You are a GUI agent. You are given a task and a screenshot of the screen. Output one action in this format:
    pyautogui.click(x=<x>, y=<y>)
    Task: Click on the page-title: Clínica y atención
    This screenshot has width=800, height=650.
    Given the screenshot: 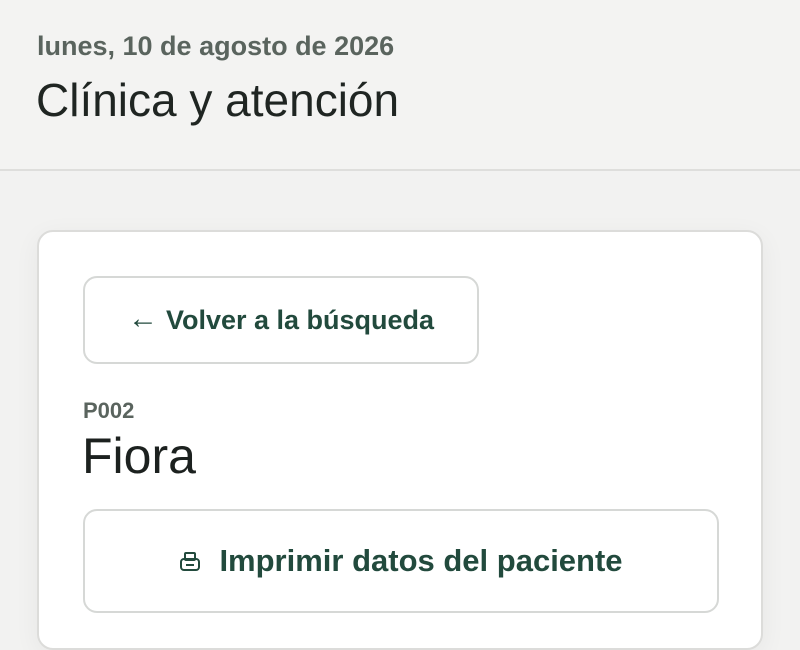 What is the action you would take?
    pyautogui.click(x=218, y=100)
    